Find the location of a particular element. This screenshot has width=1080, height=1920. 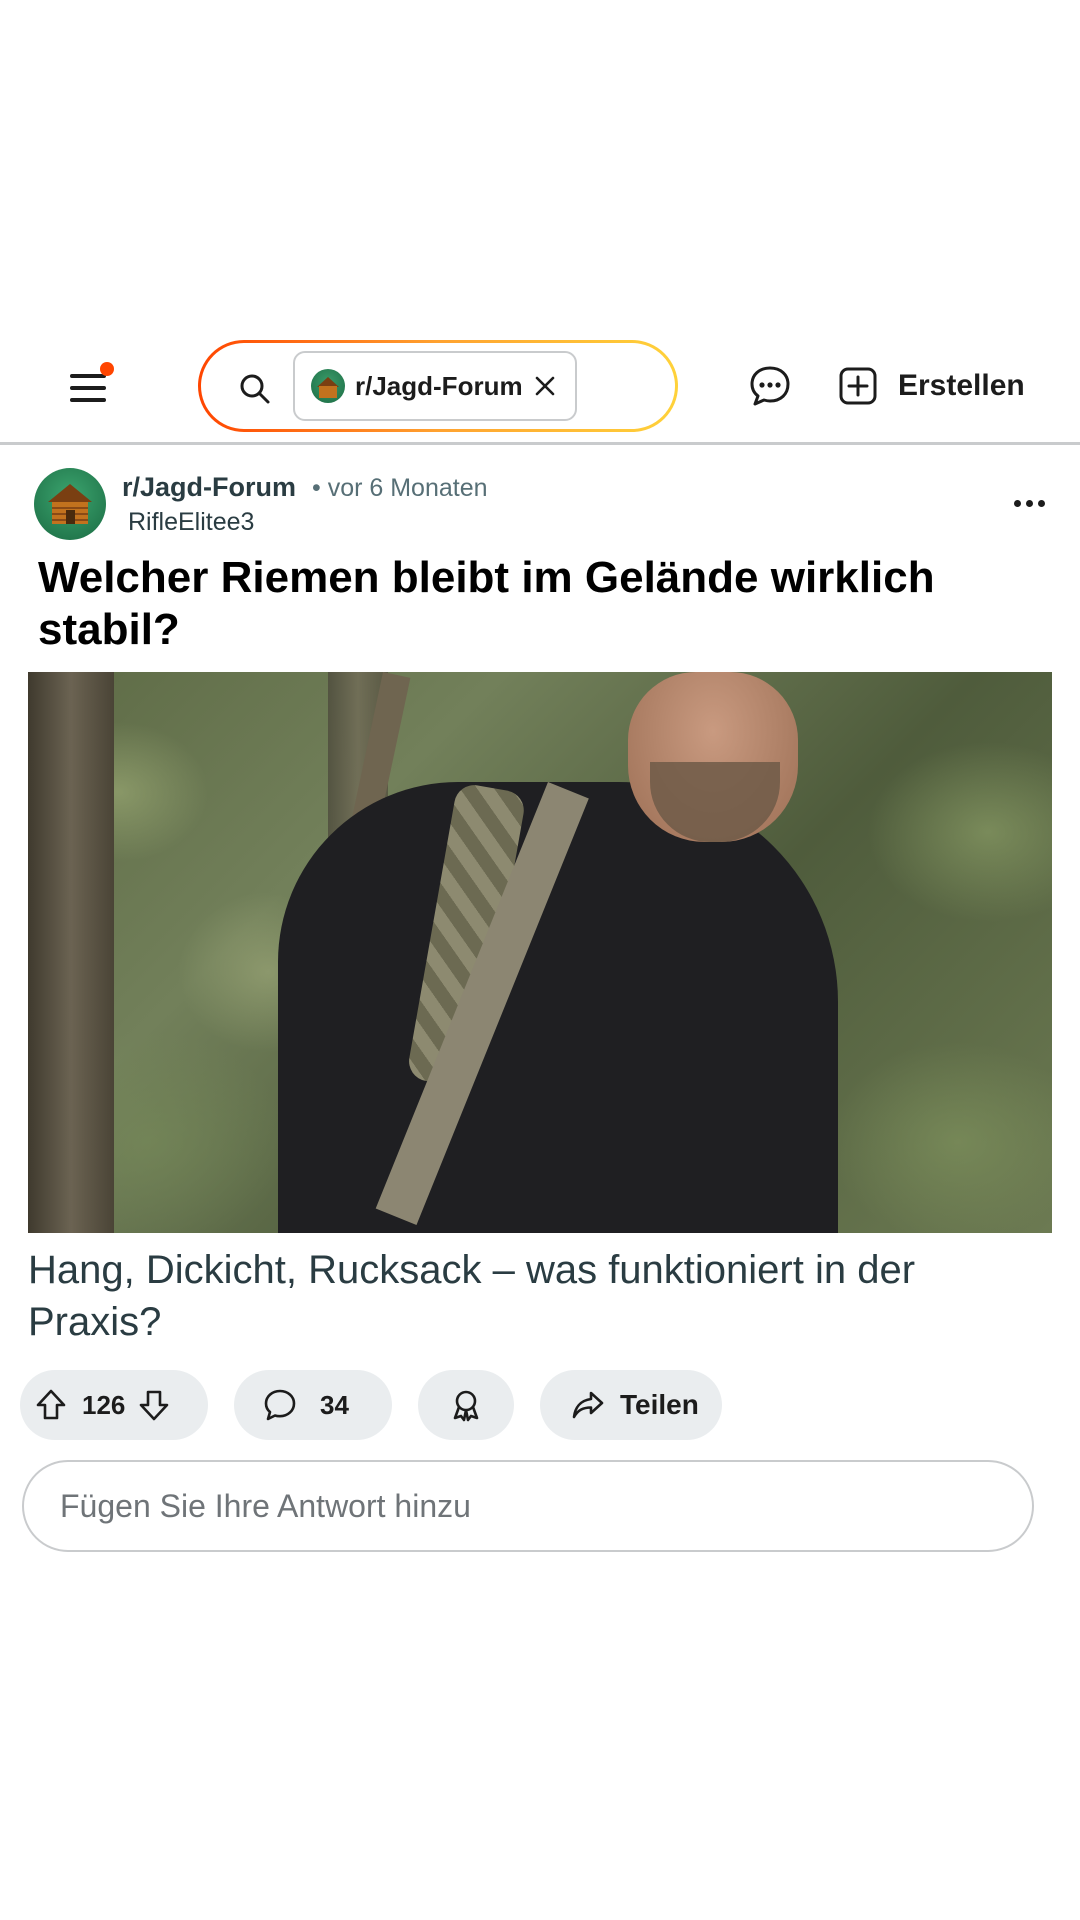

share-icon is located at coordinates (588, 1405).